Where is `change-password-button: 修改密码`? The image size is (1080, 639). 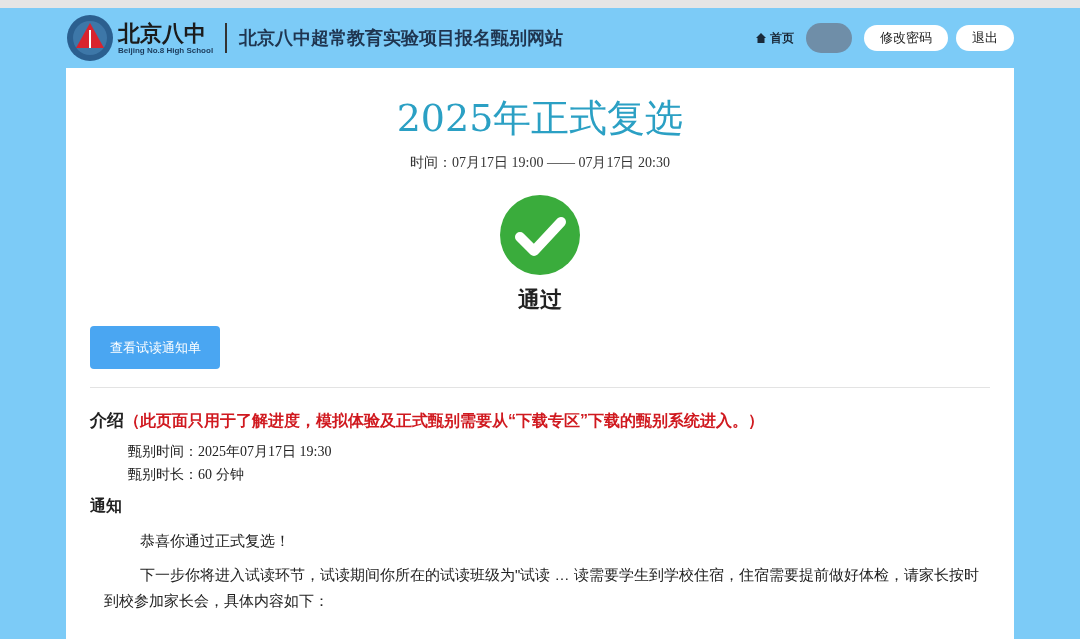 change-password-button: 修改密码 is located at coordinates (906, 38).